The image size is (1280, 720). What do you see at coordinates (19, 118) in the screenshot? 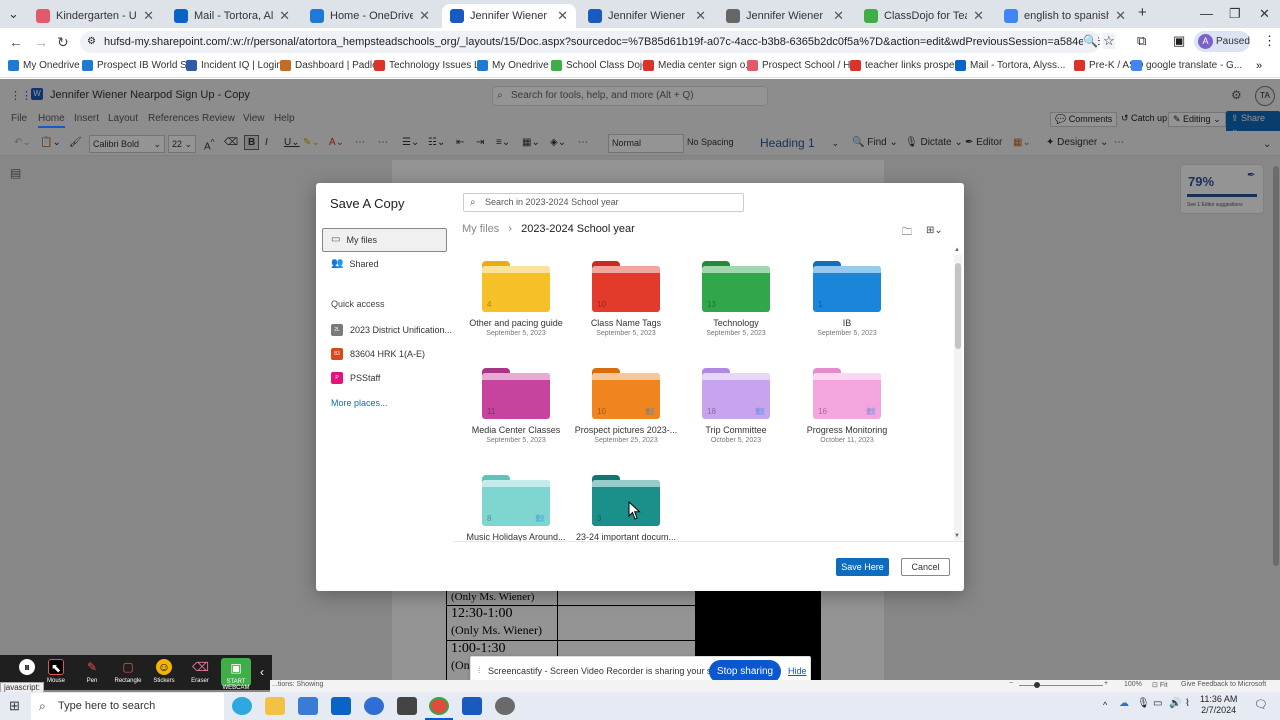
I see `menu-file: File` at bounding box center [19, 118].